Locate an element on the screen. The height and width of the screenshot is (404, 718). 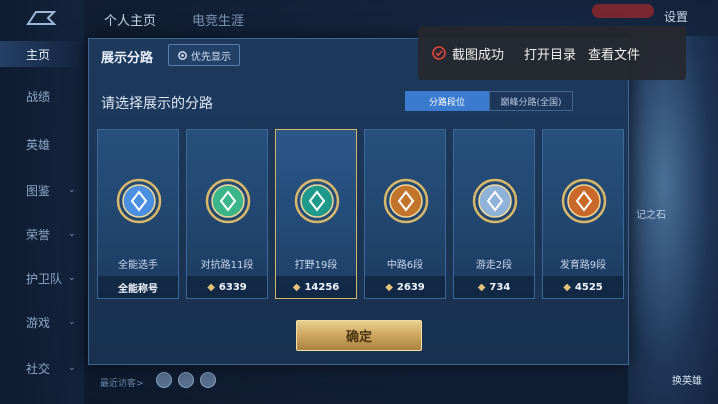
recent-visitors-link: 最近访客> is located at coordinates (122, 382).